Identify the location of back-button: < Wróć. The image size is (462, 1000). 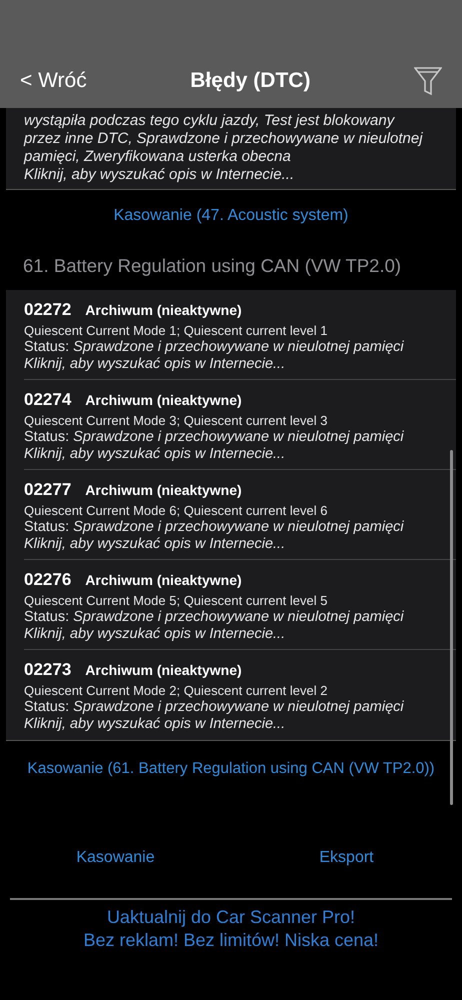
(53, 80).